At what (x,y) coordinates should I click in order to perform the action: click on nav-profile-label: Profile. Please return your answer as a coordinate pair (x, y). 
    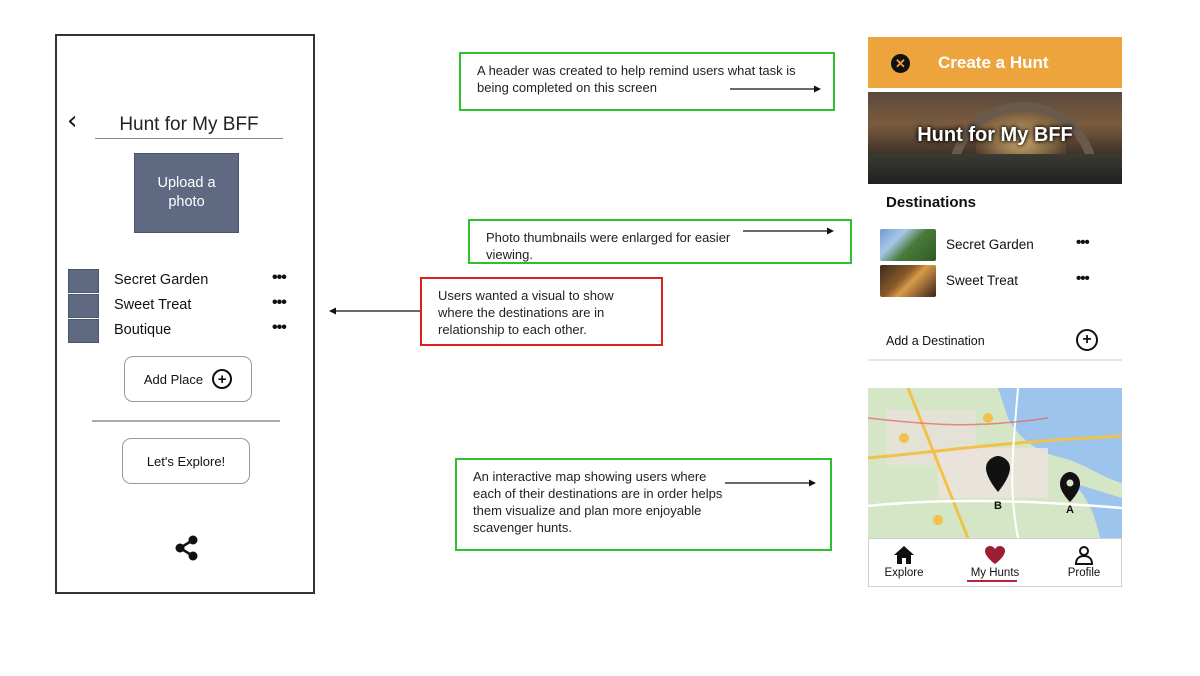
    Looking at the image, I should click on (1084, 573).